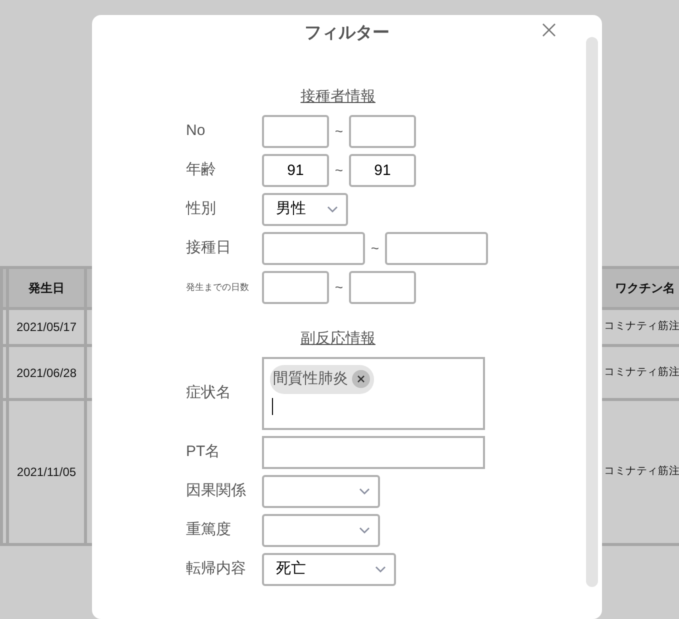 The image size is (679, 619). I want to click on remove-icon, so click(361, 379).